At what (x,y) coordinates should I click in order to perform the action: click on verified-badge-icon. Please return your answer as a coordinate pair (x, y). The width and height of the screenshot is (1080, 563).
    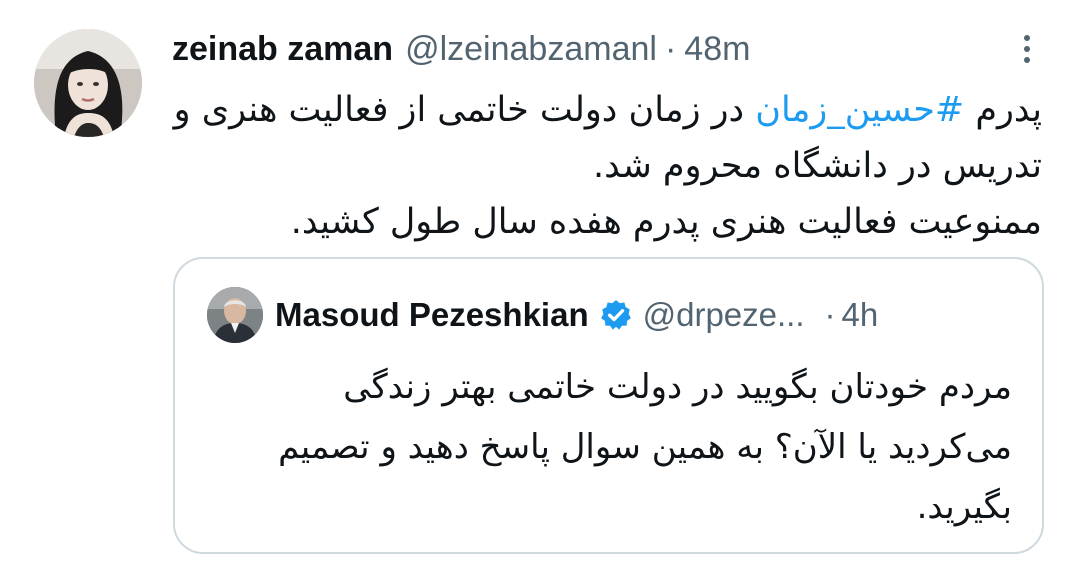
    Looking at the image, I should click on (615, 315).